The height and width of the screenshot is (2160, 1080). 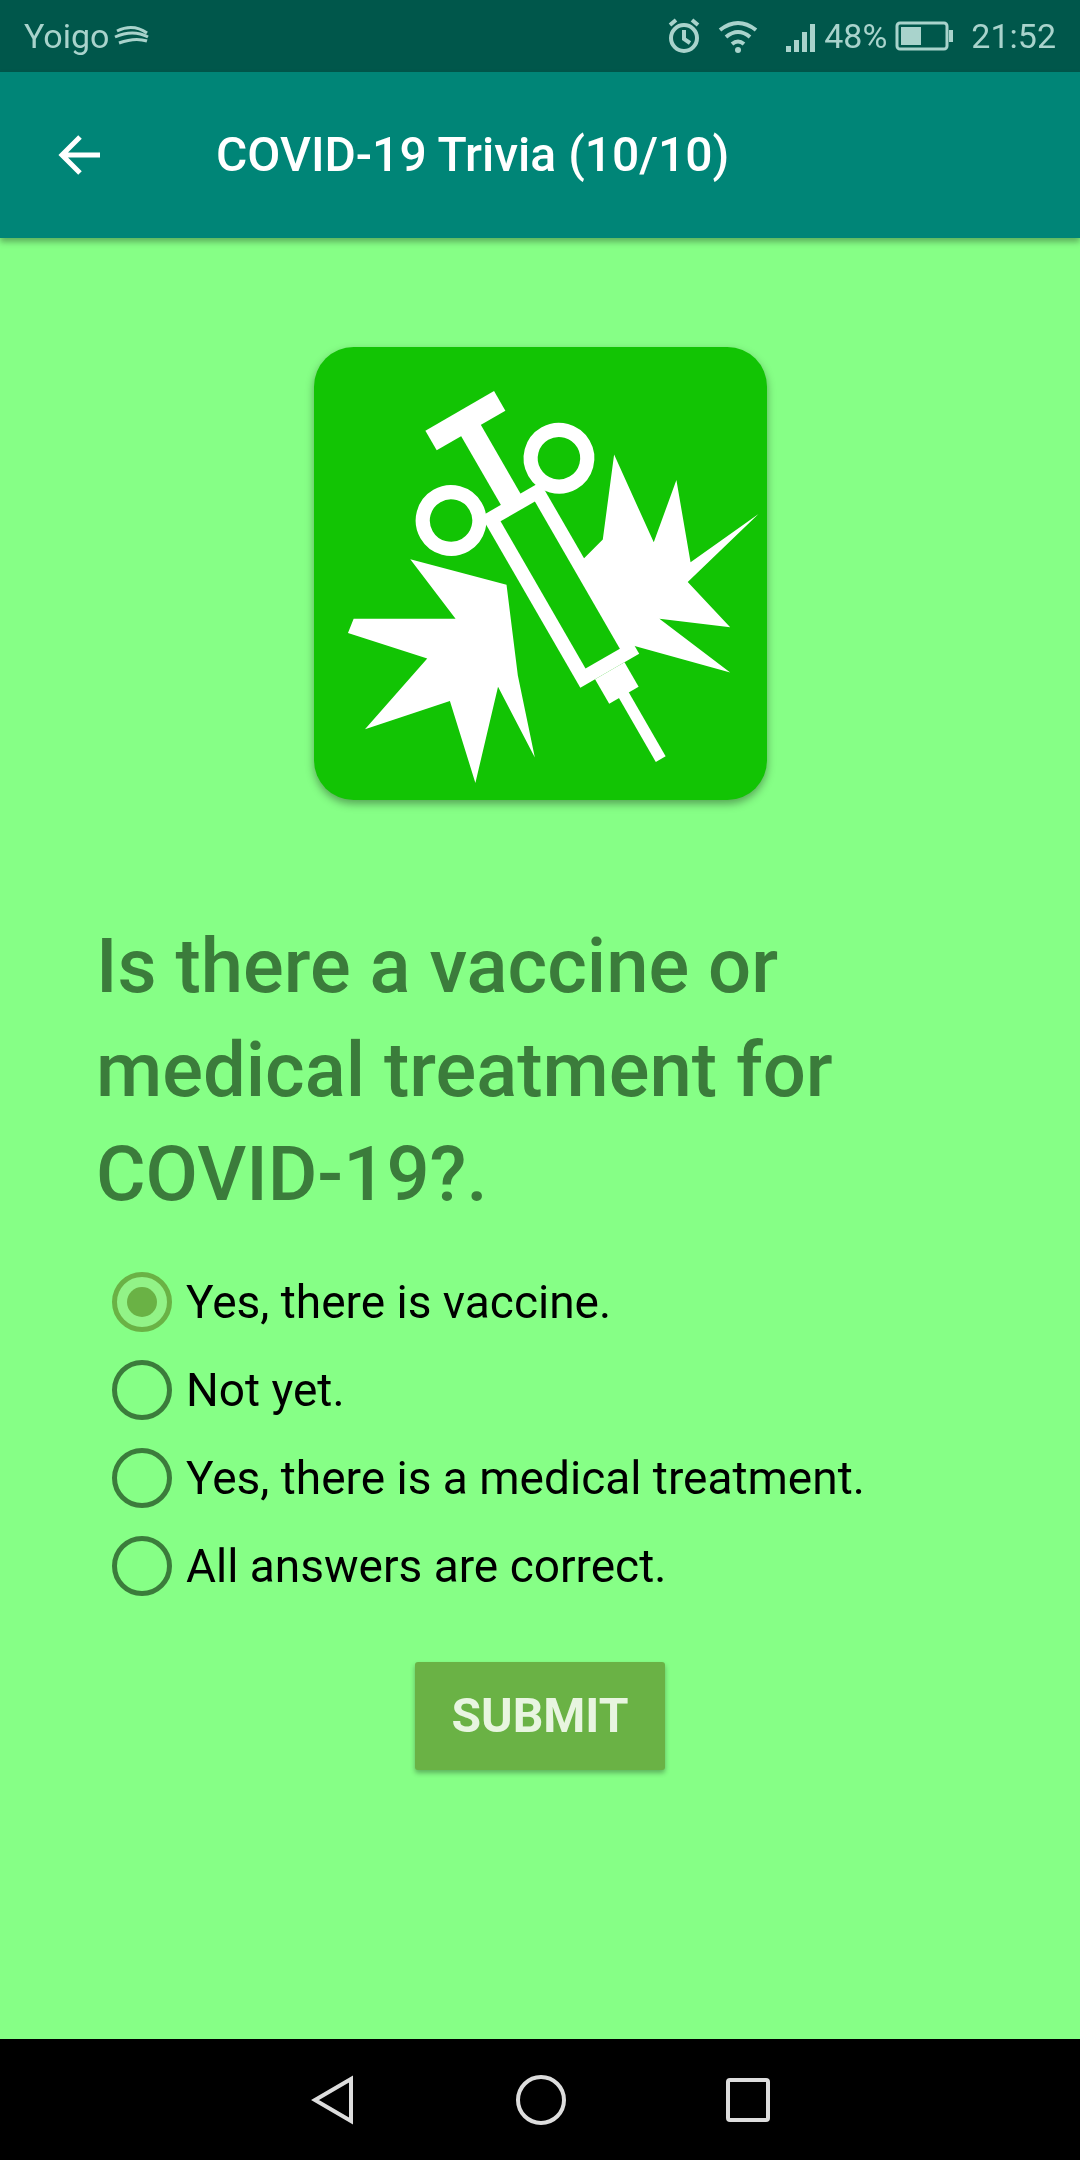 What do you see at coordinates (1013, 36) in the screenshot?
I see `clock-time: 21:52` at bounding box center [1013, 36].